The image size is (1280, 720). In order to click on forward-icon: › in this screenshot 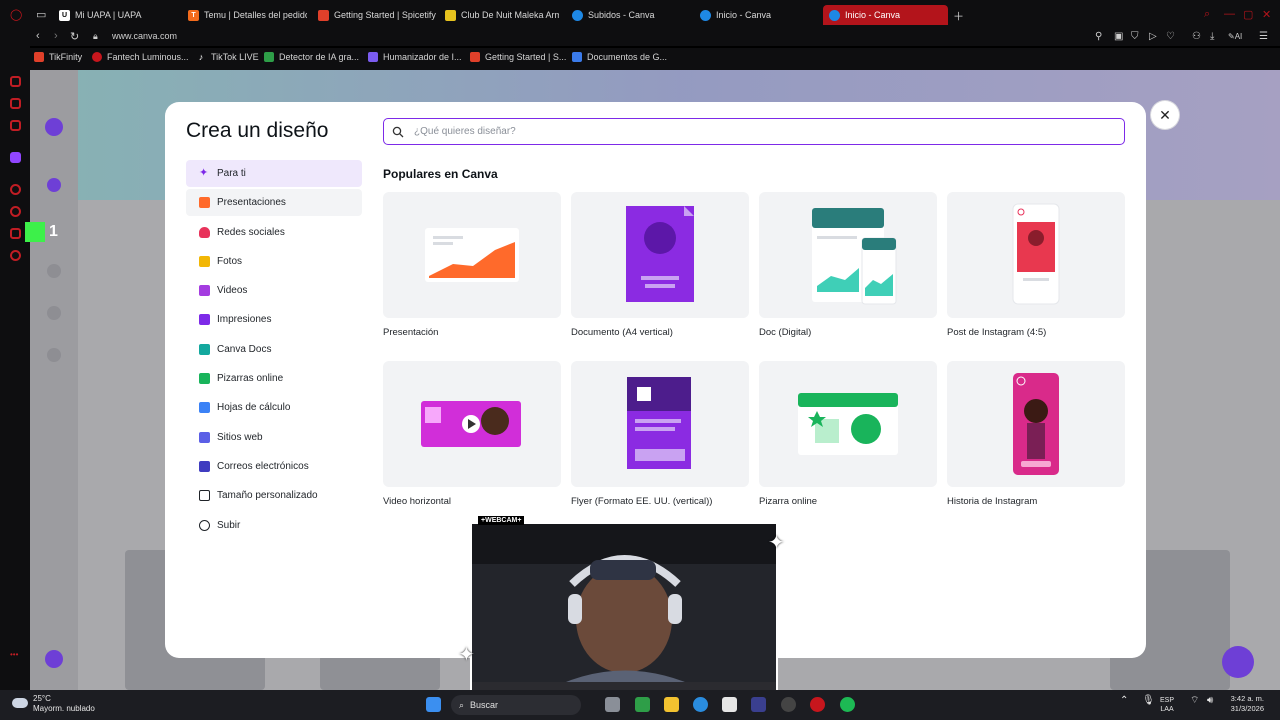, I will do `click(56, 36)`.